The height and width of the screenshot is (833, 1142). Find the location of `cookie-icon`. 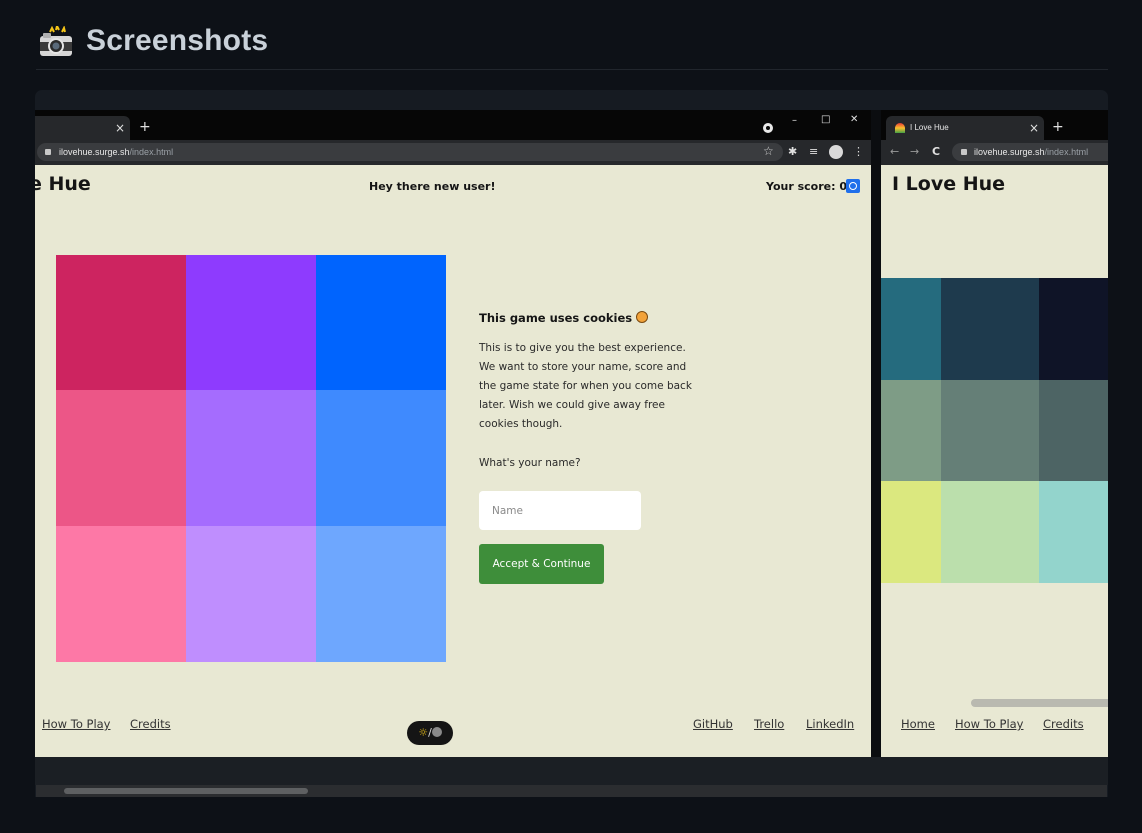

cookie-icon is located at coordinates (642, 317).